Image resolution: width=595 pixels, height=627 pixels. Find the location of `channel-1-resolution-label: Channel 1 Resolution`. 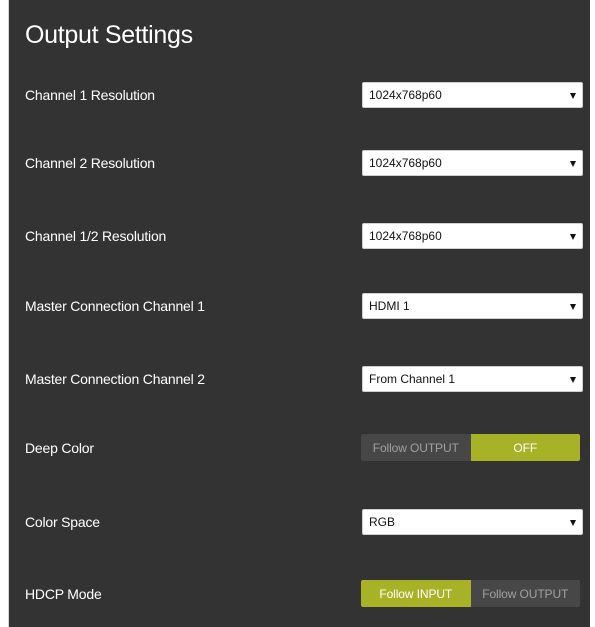

channel-1-resolution-label: Channel 1 Resolution is located at coordinates (90, 95).